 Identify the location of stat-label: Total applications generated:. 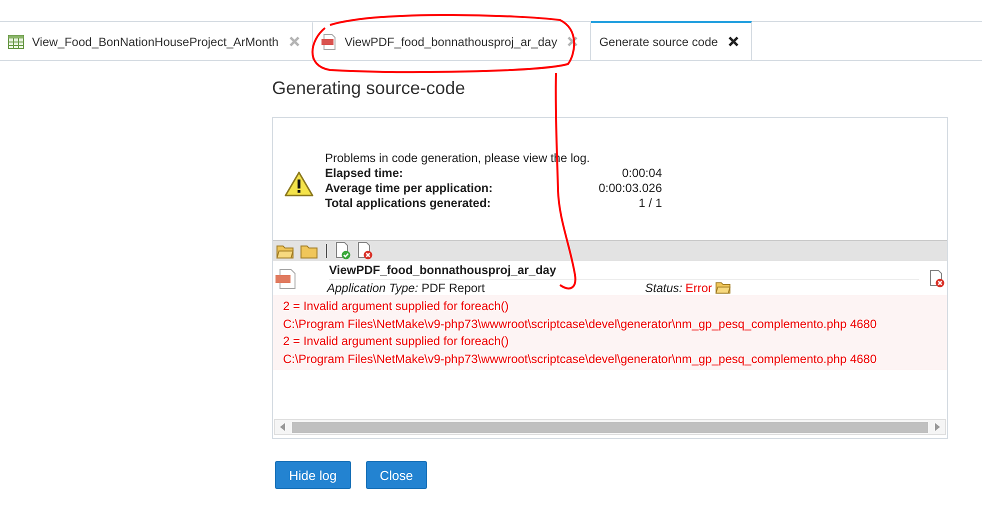
(408, 203).